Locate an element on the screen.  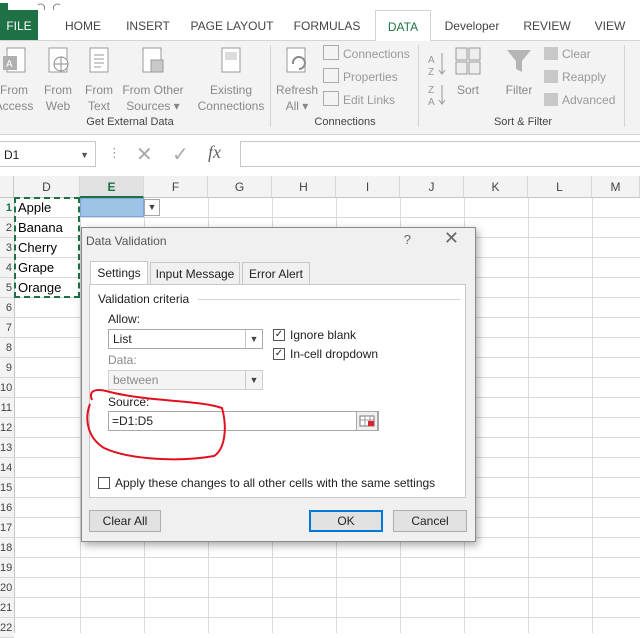
tab-settings: Settings is located at coordinates (119, 273).